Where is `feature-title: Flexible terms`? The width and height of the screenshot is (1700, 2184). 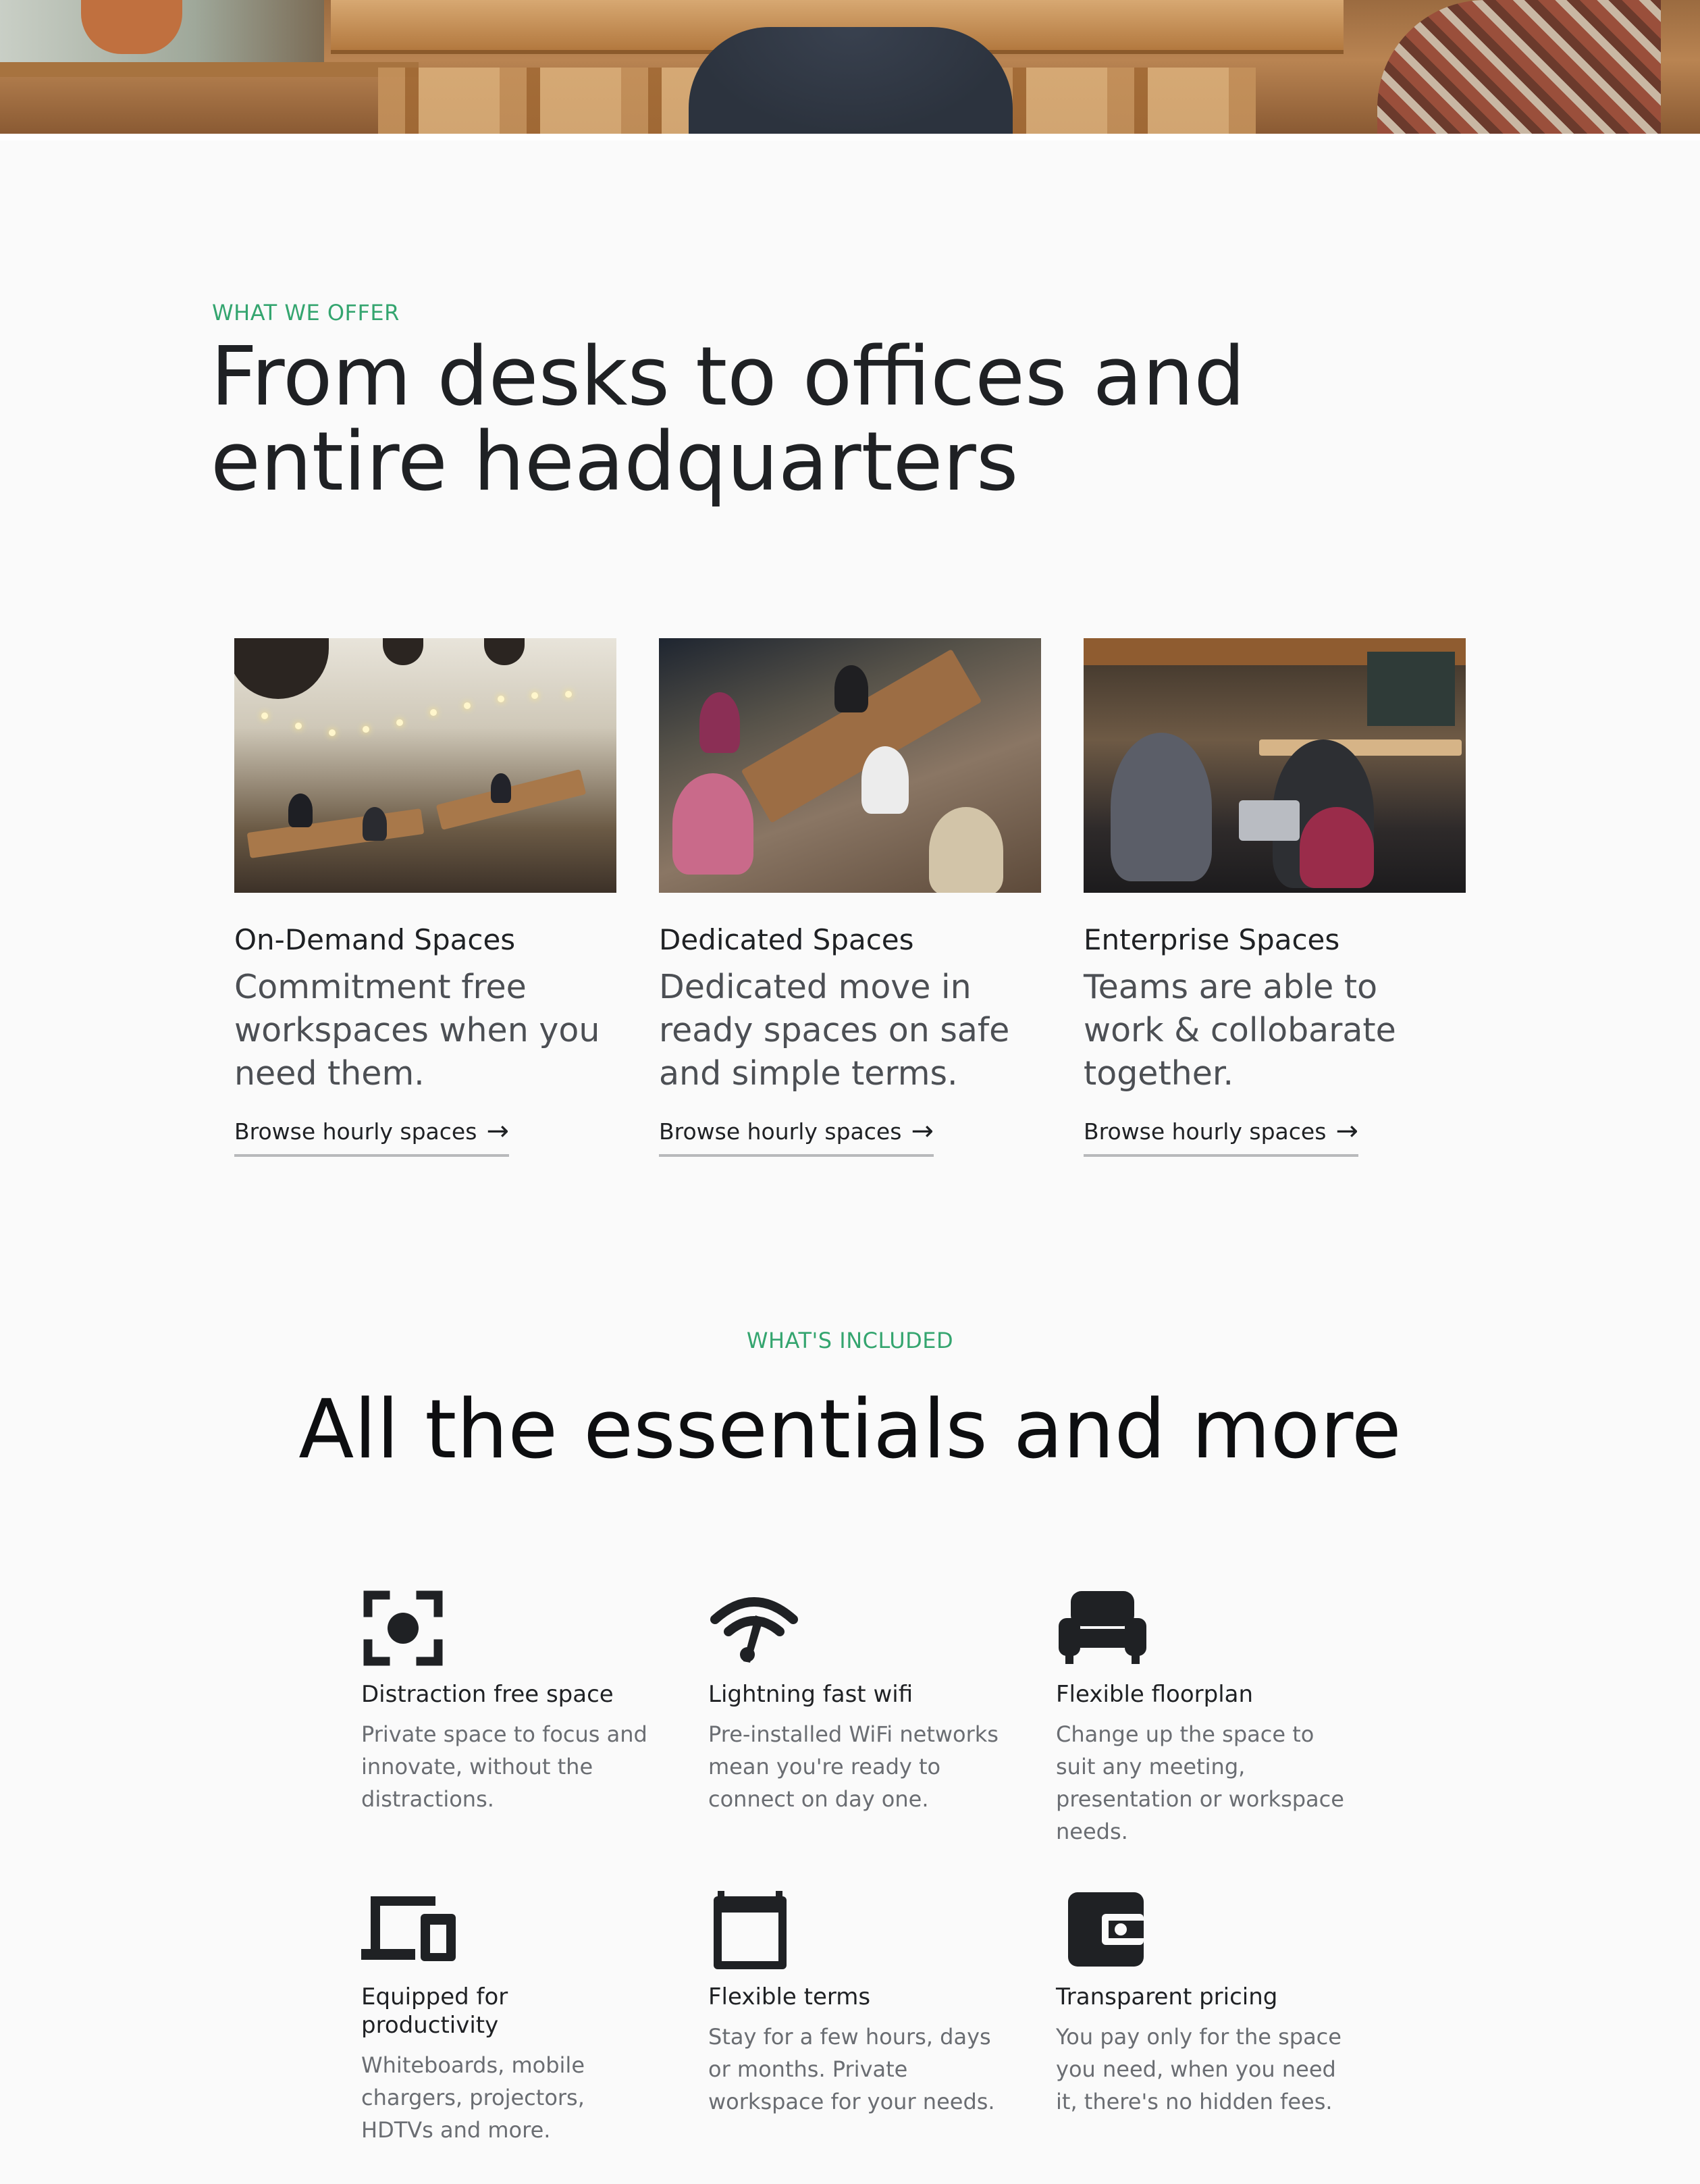
feature-title: Flexible terms is located at coordinates (790, 1997).